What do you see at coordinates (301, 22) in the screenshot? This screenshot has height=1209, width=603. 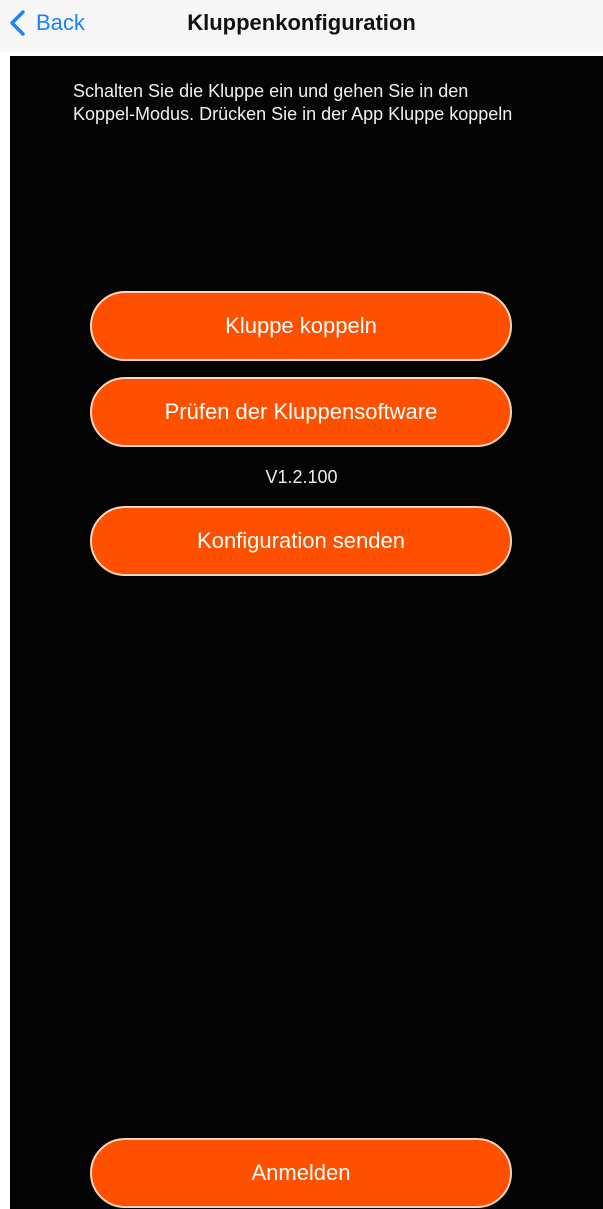 I see `page-title: Kluppenkonfiguration` at bounding box center [301, 22].